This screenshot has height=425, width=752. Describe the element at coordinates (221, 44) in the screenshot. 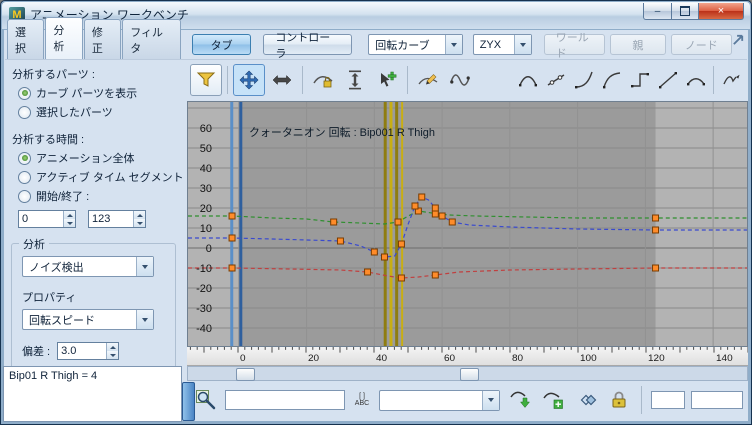

I see `tab-mode-button: タブ` at that location.